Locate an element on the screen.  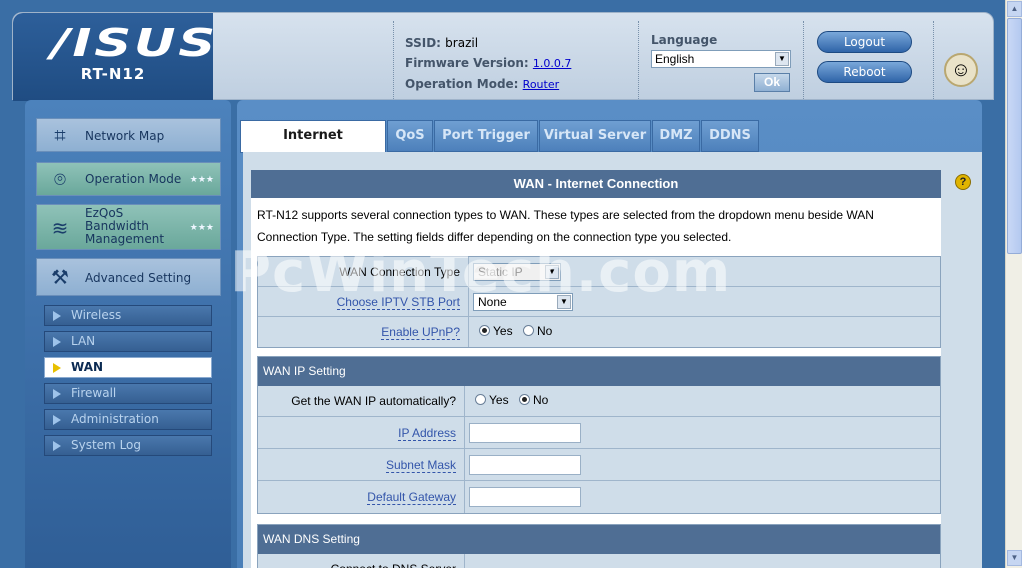
vertical-scrollbar: ▲ ▼ is located at coordinates (1013, 284).